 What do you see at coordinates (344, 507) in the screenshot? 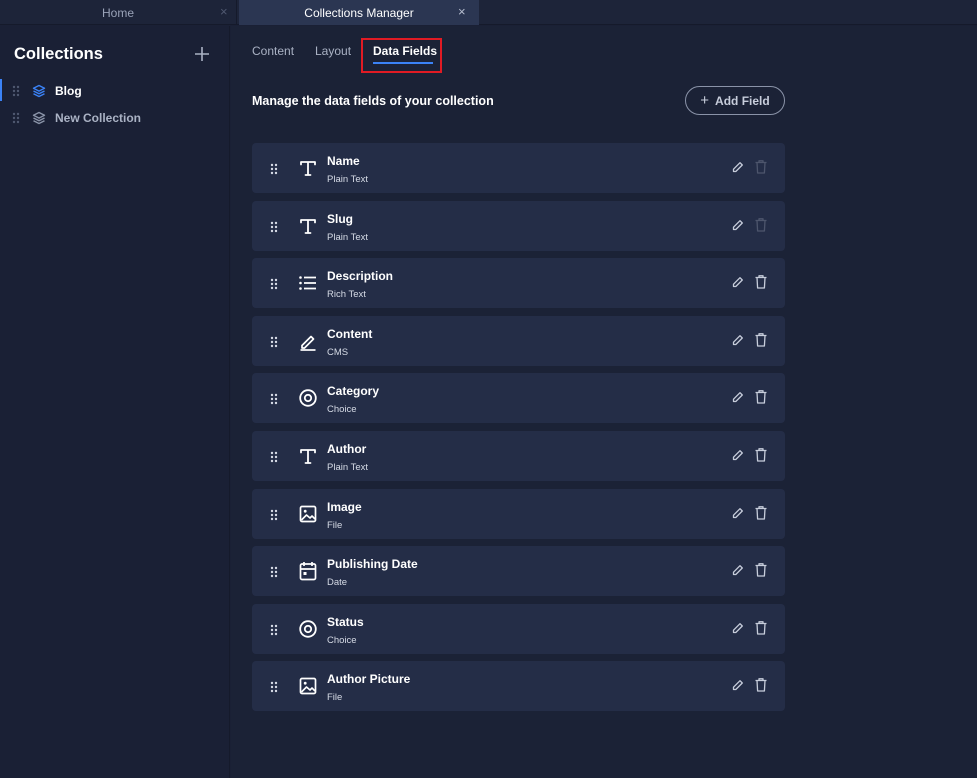
I see `field-name: Image` at bounding box center [344, 507].